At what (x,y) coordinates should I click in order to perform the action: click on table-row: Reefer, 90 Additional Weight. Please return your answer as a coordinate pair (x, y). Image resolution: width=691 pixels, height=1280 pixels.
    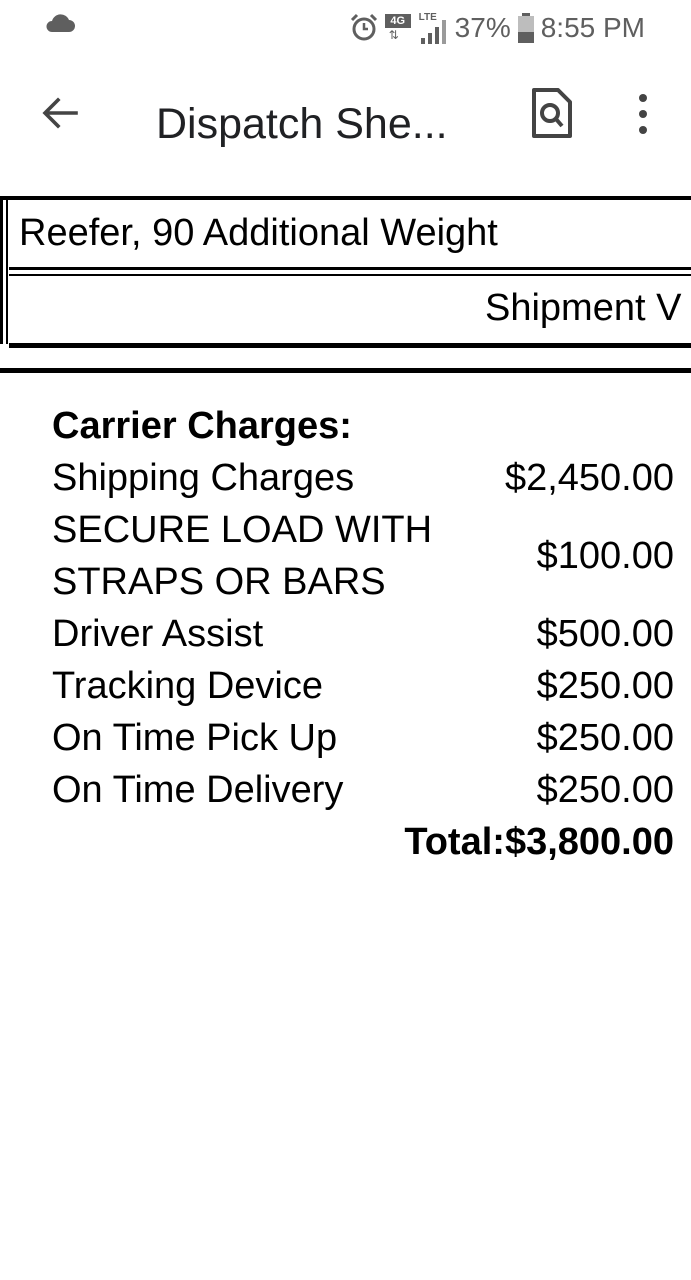
    Looking at the image, I should click on (350, 235).